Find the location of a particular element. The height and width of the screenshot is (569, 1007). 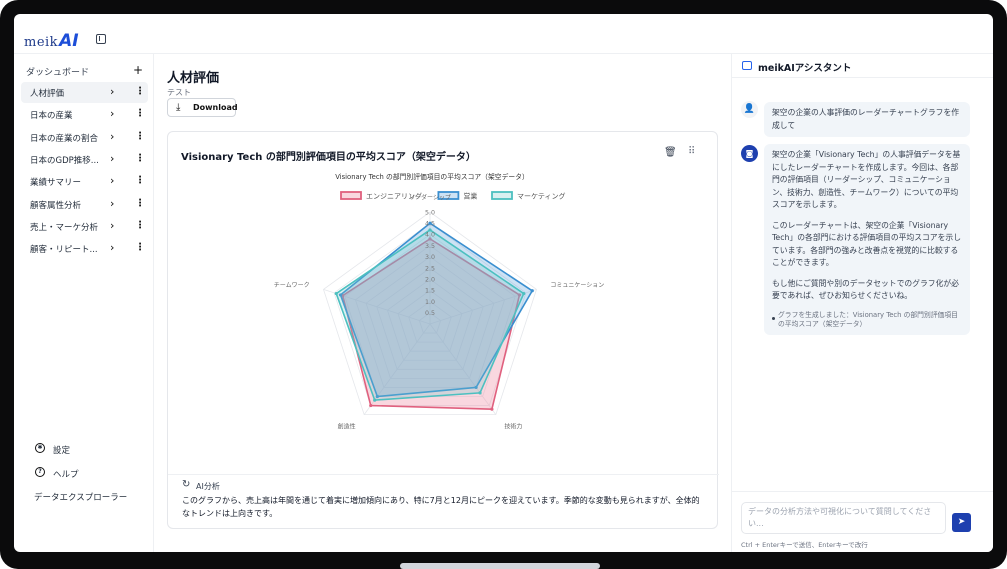

help-label: ヘルプ is located at coordinates (66, 475).